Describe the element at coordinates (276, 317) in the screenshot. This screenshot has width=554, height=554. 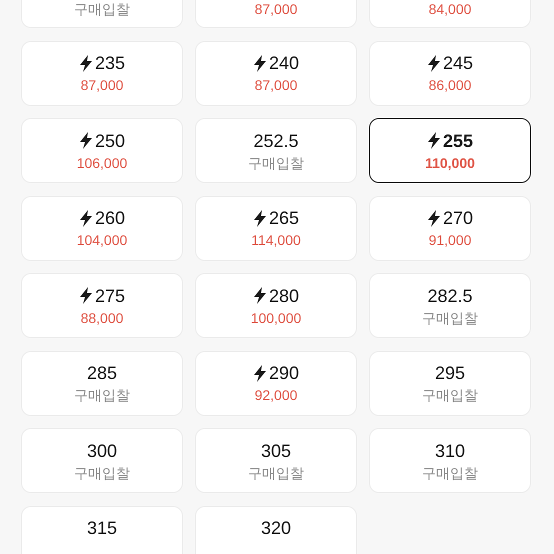
I see `price-text: 100,000` at that location.